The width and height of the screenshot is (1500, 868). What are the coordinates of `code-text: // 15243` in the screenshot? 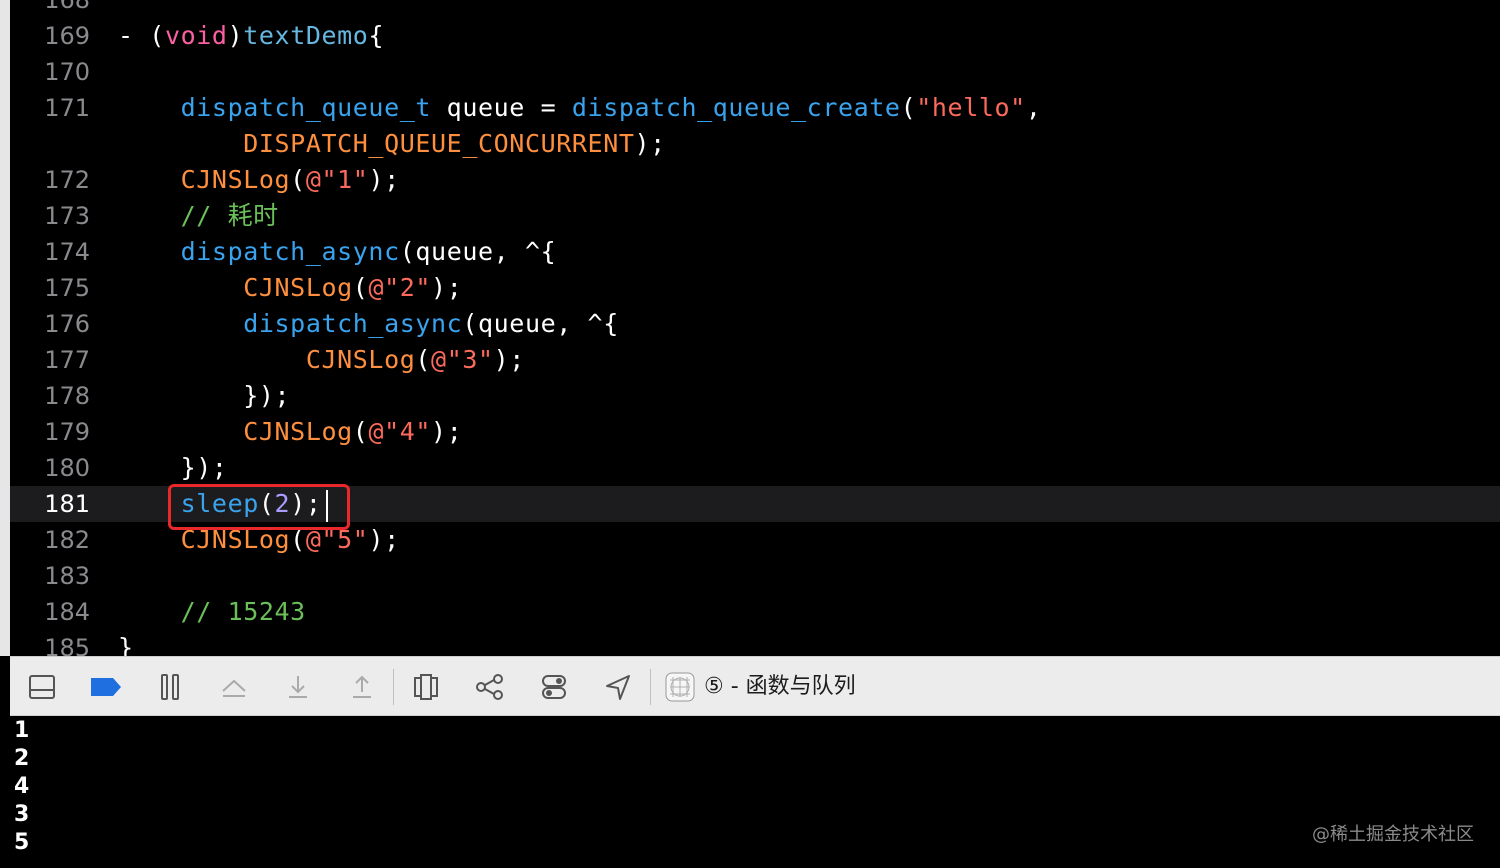 It's located at (212, 612).